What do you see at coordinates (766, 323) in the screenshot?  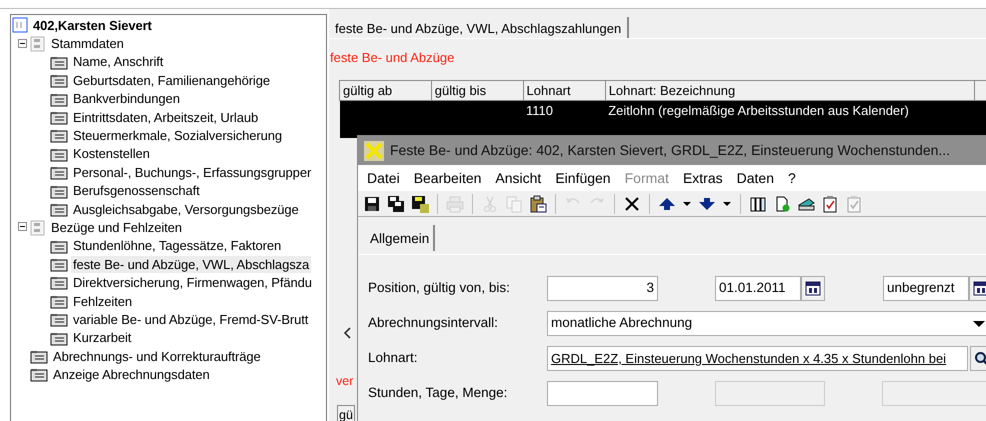 I see `dropdown-field: monatliche Abrechnung` at bounding box center [766, 323].